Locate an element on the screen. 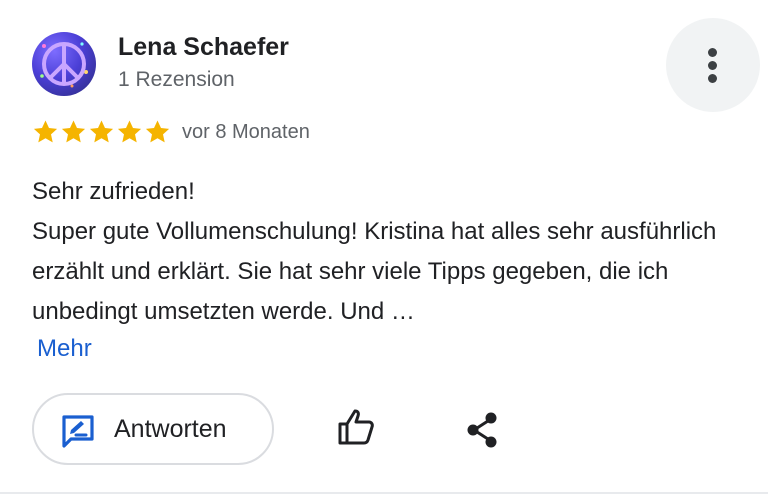 The height and width of the screenshot is (500, 768). review-title: Sehr zufrieden! is located at coordinates (113, 191).